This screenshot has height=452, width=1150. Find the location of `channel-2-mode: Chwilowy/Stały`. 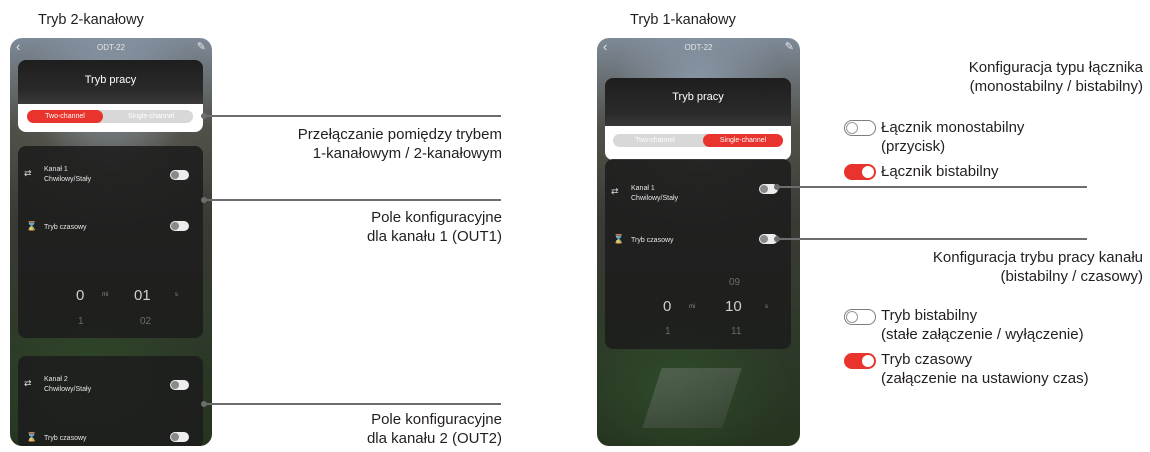

channel-2-mode: Chwilowy/Stały is located at coordinates (68, 389).